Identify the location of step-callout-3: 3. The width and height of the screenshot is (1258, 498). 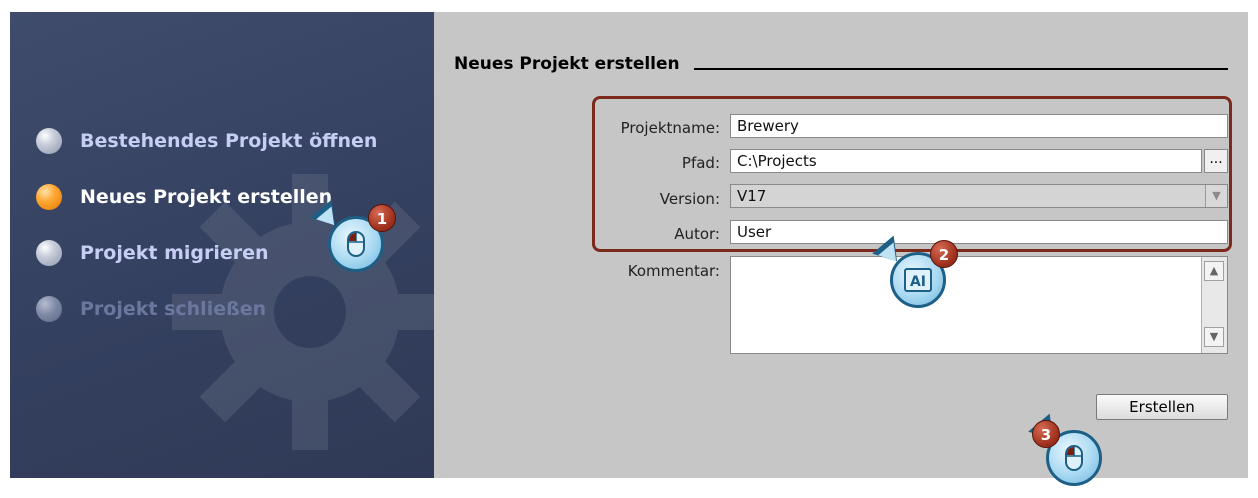
(1067, 451).